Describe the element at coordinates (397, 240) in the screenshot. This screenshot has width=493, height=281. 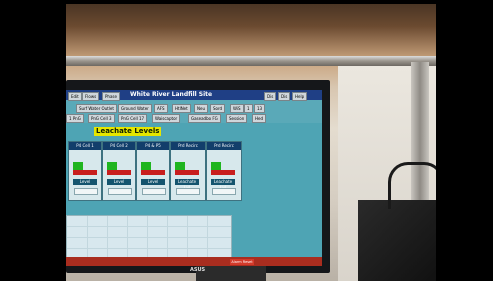
I see `equipment-box` at that location.